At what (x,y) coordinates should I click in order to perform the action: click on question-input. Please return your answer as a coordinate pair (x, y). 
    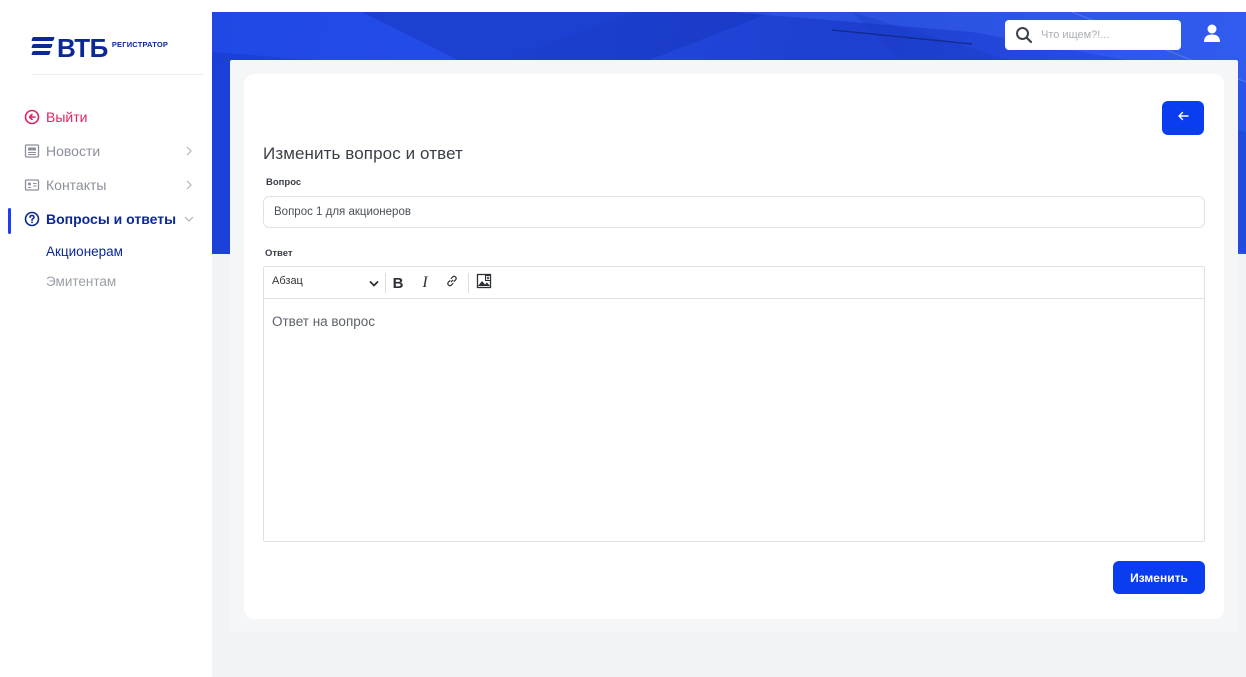
    Looking at the image, I should click on (734, 212).